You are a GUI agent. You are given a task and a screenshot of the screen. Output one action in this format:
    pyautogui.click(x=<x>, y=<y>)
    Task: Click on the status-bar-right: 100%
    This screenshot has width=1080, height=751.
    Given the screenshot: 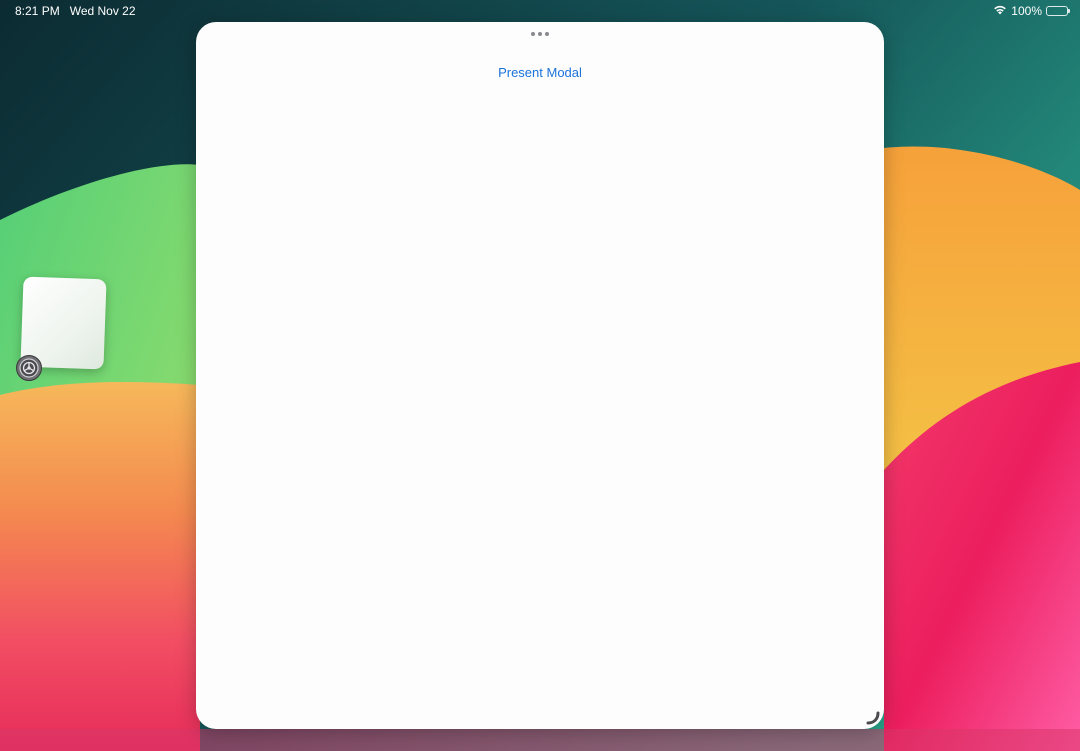 What is the action you would take?
    pyautogui.click(x=1031, y=11)
    